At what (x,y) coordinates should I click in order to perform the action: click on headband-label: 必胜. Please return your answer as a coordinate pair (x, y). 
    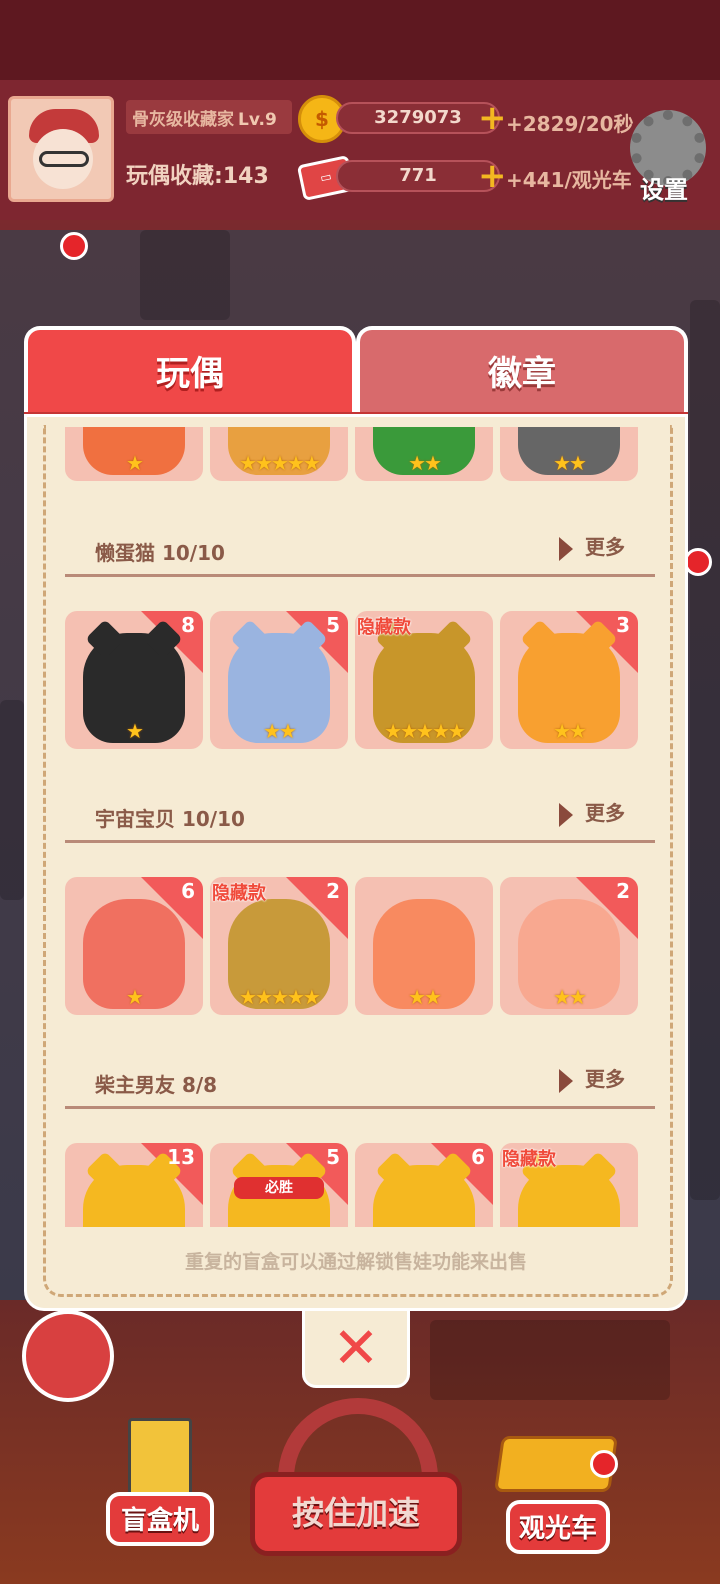
    Looking at the image, I should click on (279, 1188).